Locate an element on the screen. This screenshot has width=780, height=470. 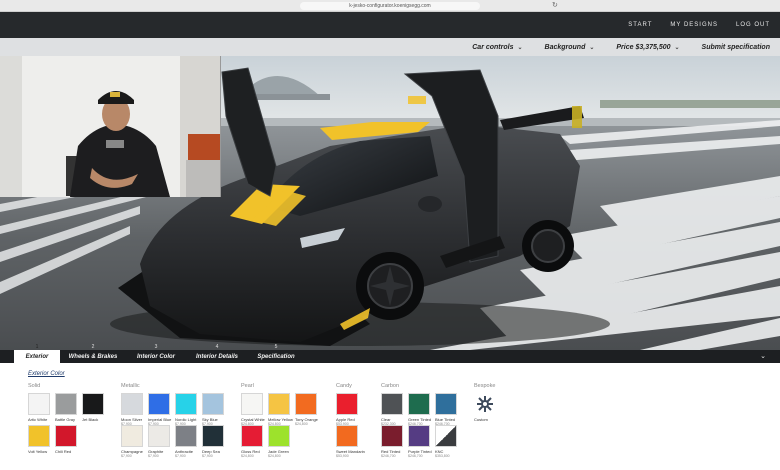
webcam-overlay is located at coordinates (110, 126).